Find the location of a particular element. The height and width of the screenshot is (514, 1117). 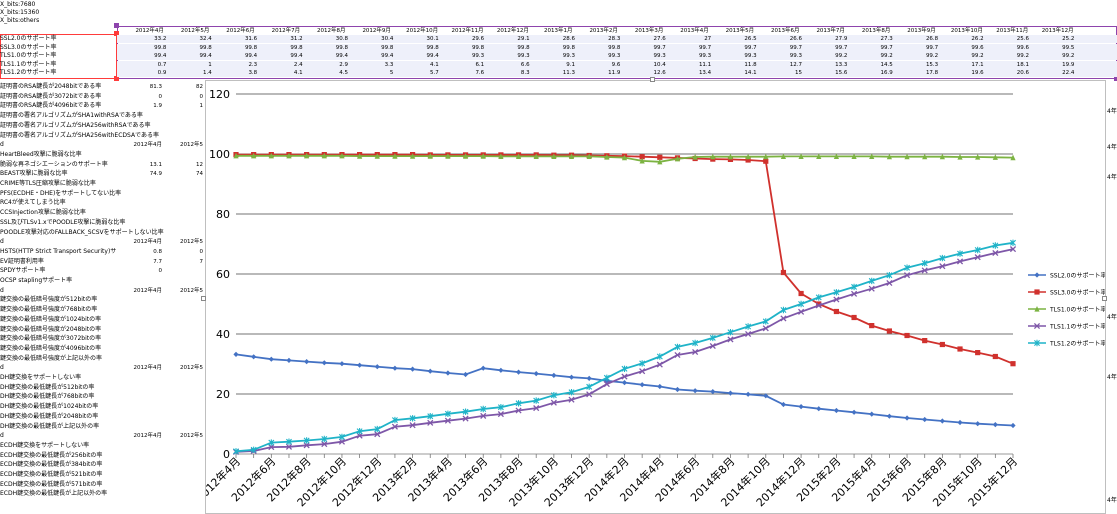

table-cell: 4.5 is located at coordinates (328, 73).